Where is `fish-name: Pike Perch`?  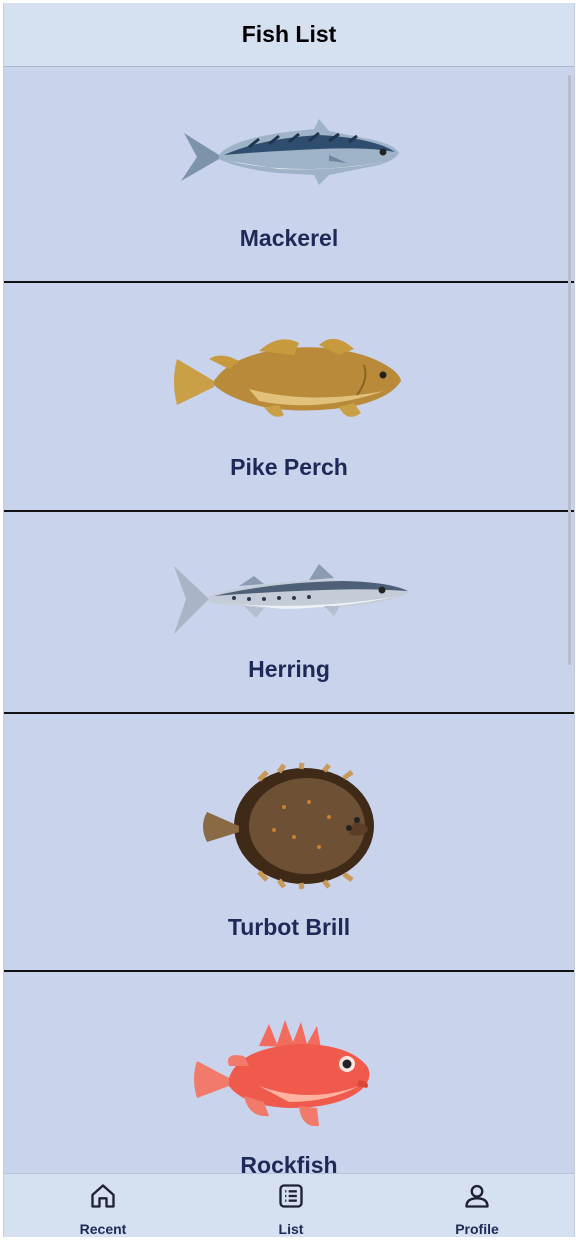 fish-name: Pike Perch is located at coordinates (289, 467).